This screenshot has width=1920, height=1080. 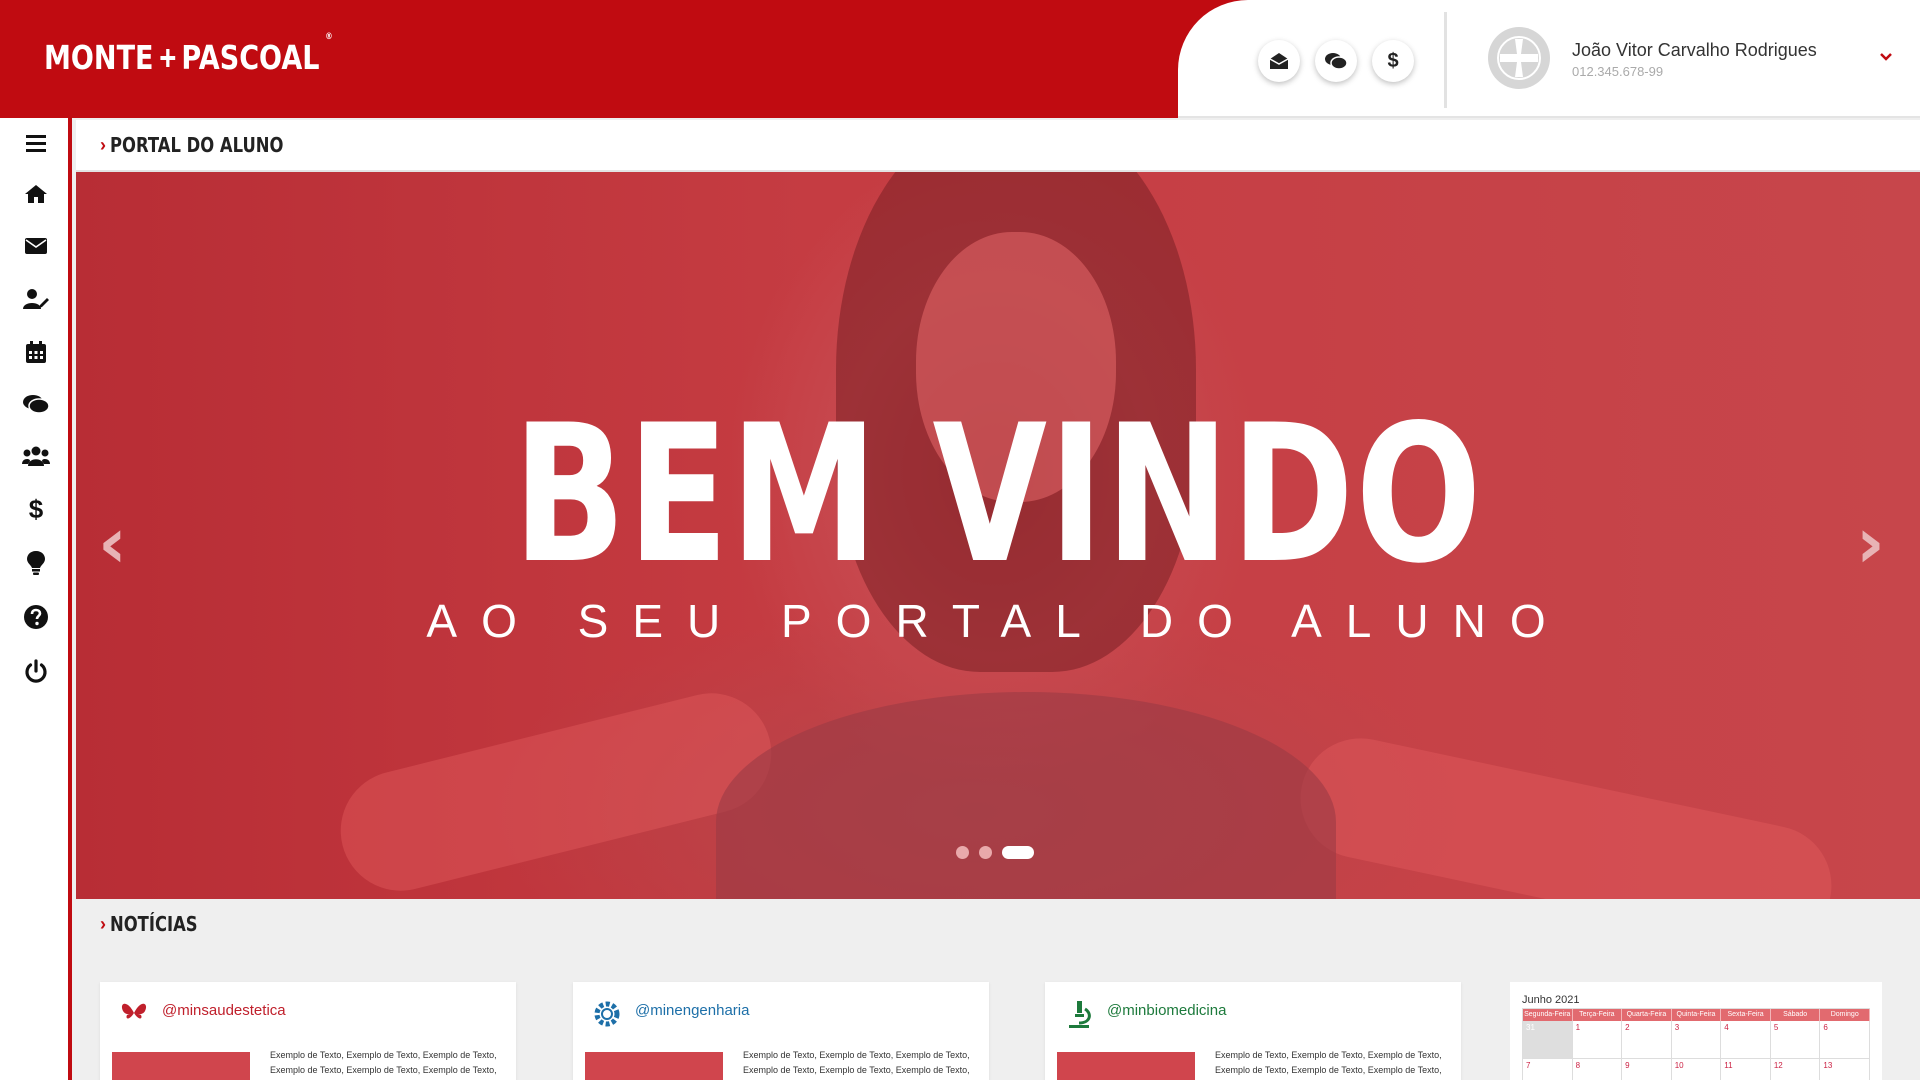 I want to click on calendar-day: 11, so click(x=1746, y=1069).